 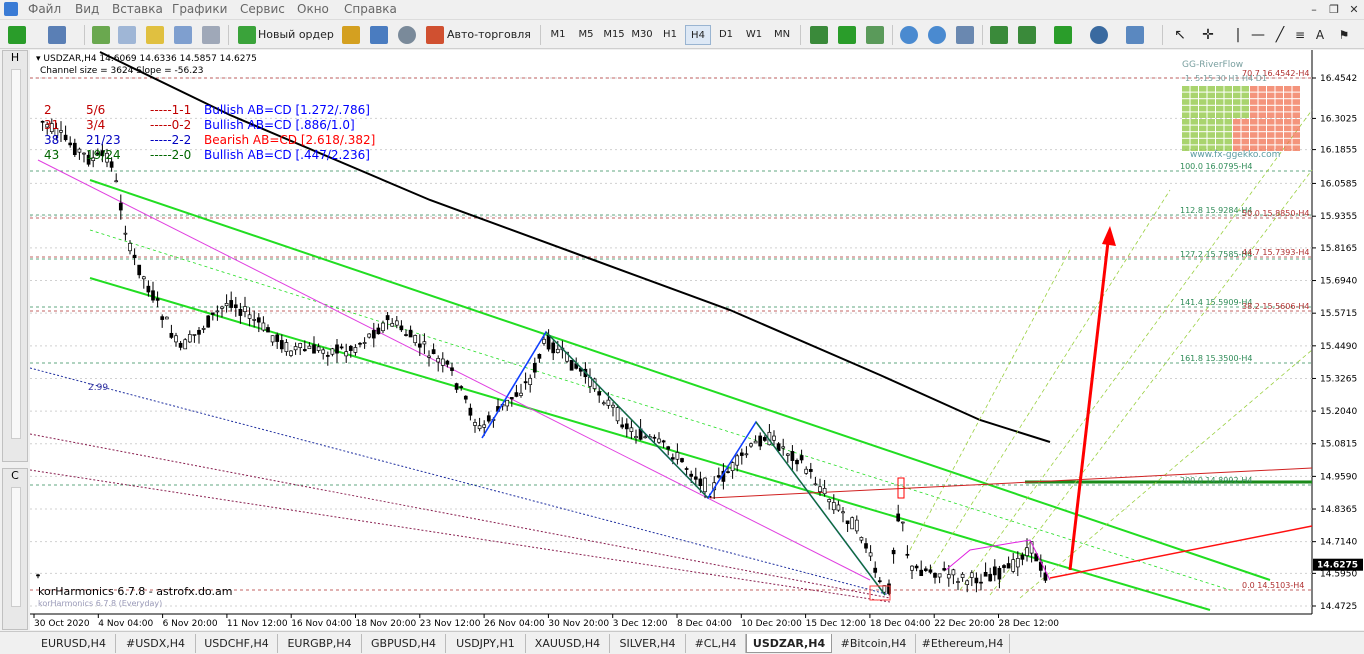 I want to click on close-icon: ✕, so click(x=1354, y=10).